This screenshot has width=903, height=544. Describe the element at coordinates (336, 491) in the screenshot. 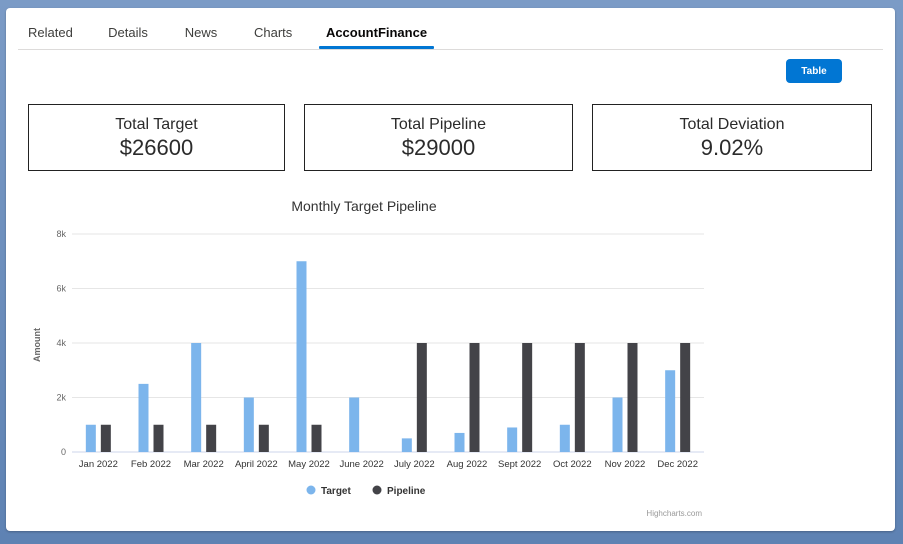

I see `legend-label-target: Target` at that location.